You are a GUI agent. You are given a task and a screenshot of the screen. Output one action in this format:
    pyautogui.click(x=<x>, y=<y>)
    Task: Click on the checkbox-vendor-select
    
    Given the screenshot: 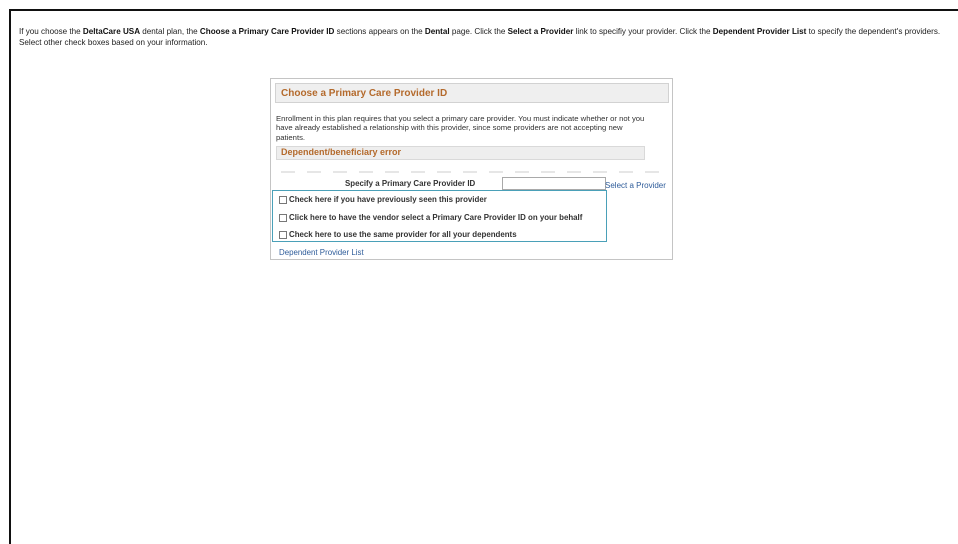 What is the action you would take?
    pyautogui.click(x=283, y=217)
    